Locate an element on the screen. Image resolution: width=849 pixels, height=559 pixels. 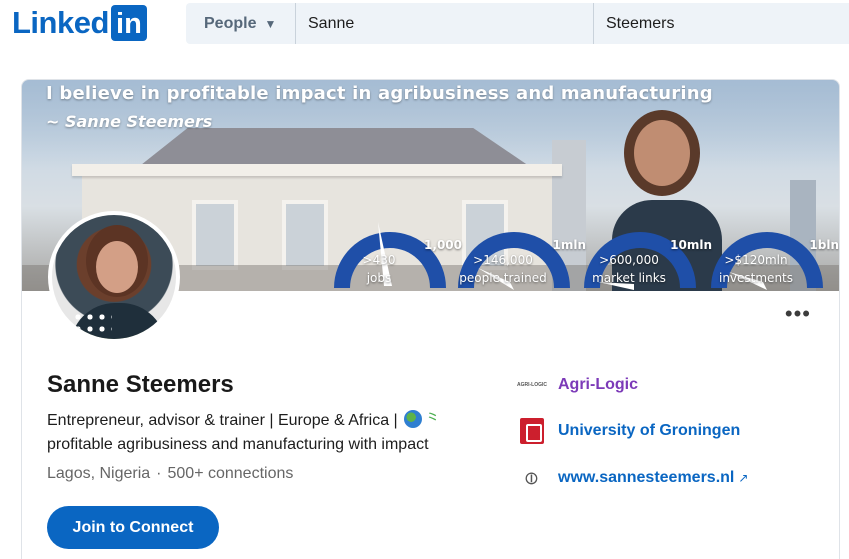
education-link: University of Groningen is located at coordinates (629, 431).